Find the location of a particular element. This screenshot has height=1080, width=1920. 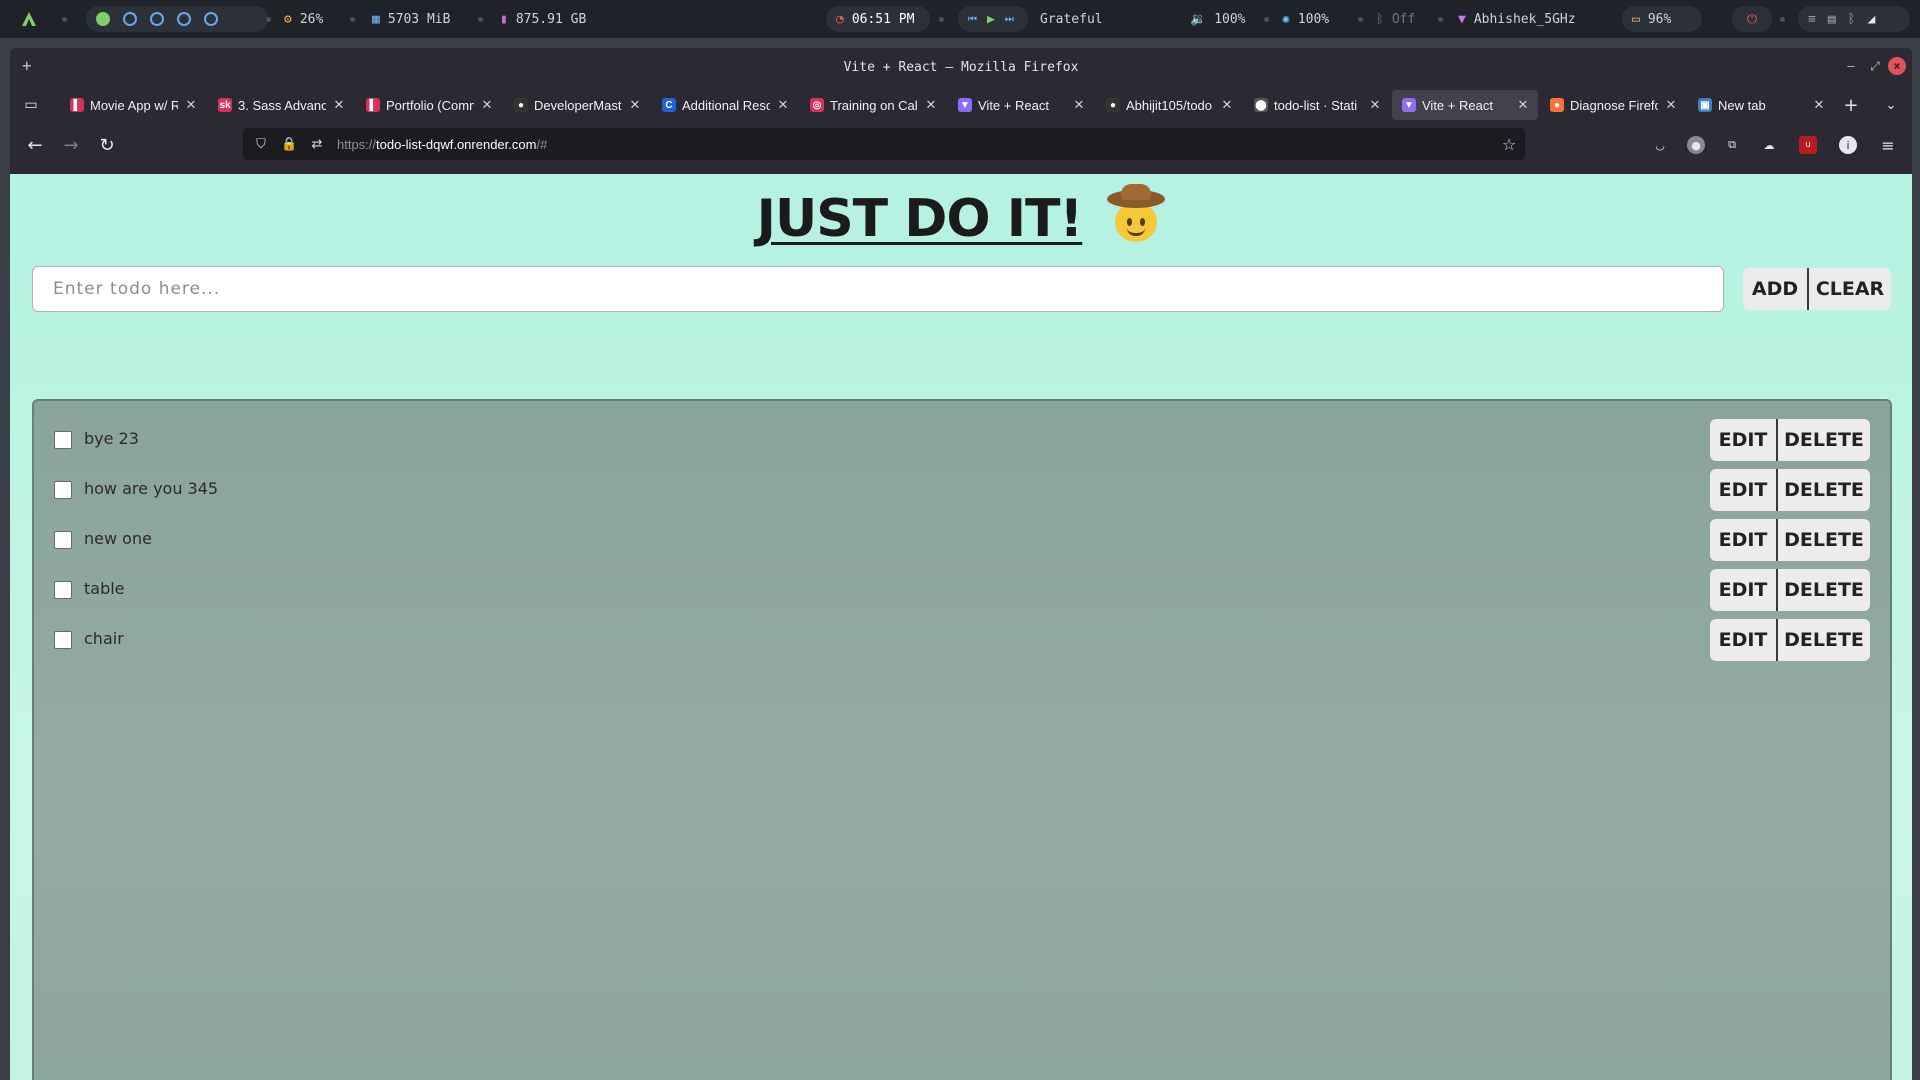

url-text: https://todo-list-dqwf.onrender.com/# is located at coordinates (442, 144).